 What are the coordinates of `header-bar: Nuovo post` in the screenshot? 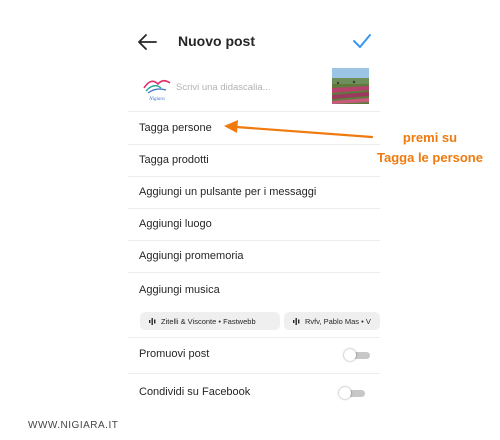 It's located at (254, 41).